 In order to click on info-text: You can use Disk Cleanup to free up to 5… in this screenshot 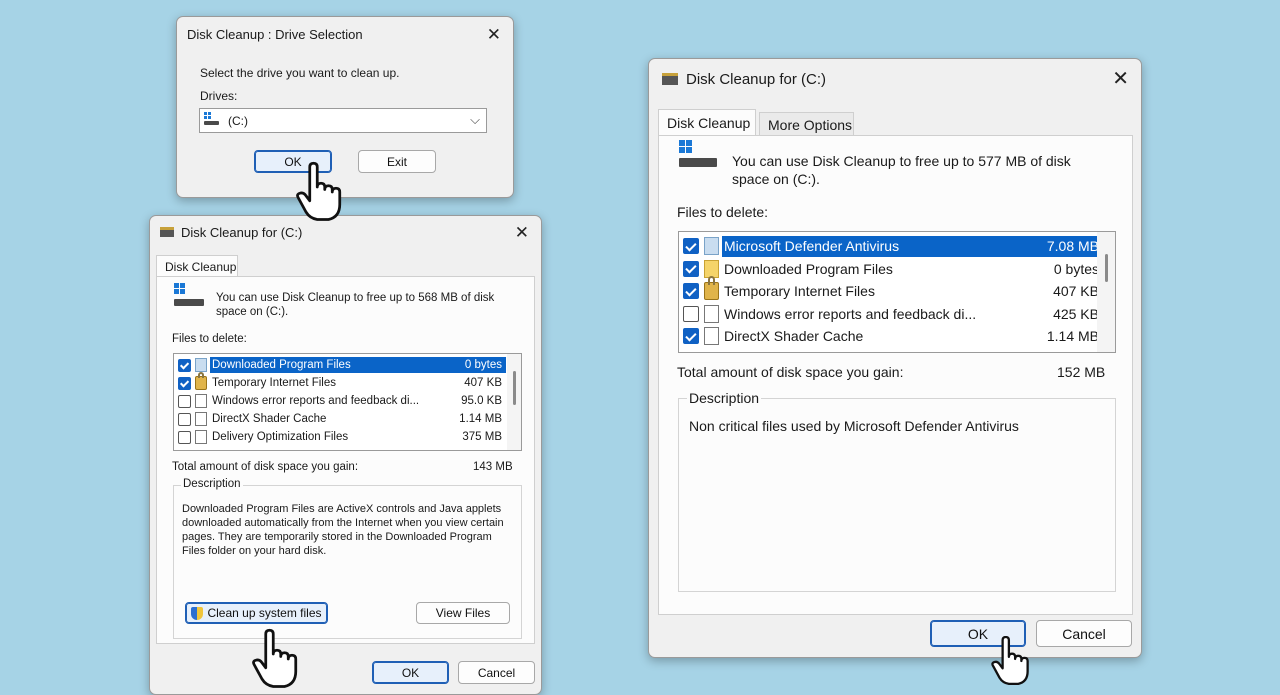, I will do `click(901, 170)`.